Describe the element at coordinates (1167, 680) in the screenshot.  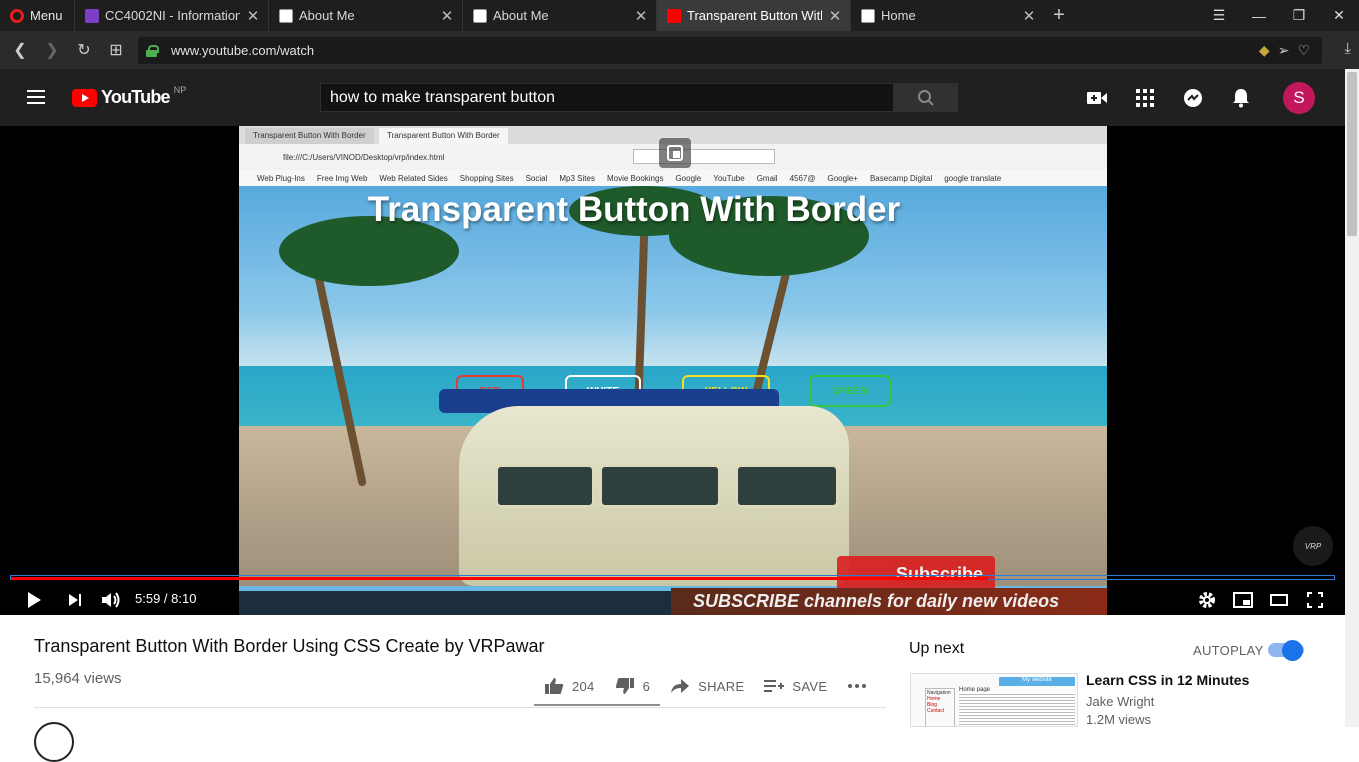
I see `recommended-title: Learn CSS in 12 Minutes` at that location.